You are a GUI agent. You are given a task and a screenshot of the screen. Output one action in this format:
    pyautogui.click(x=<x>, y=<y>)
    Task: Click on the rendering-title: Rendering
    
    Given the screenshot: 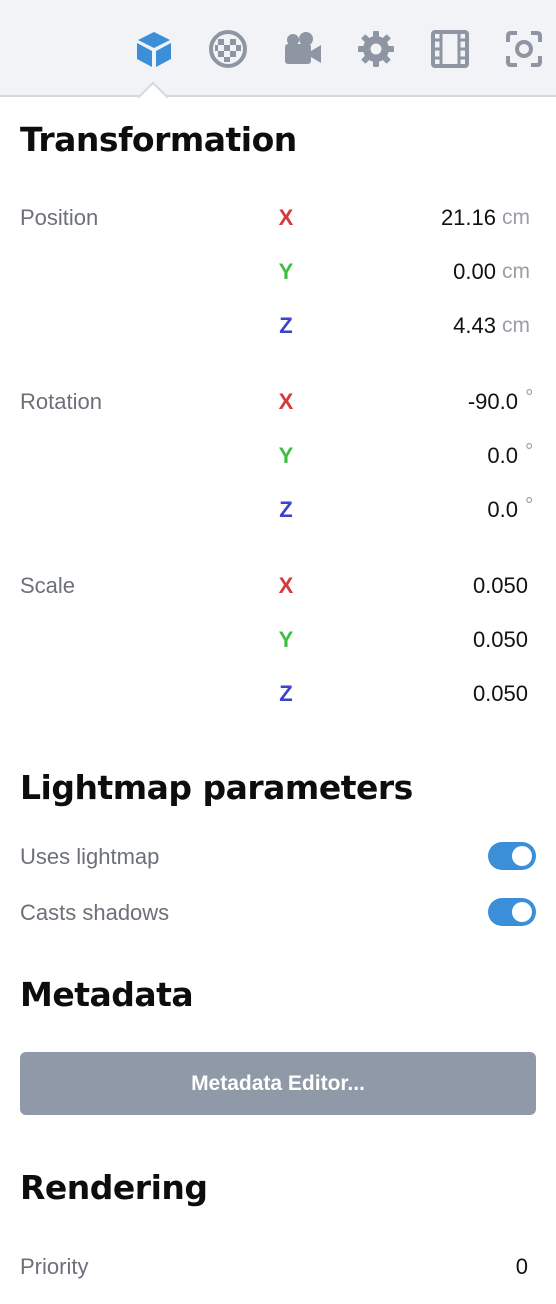 What is the action you would take?
    pyautogui.click(x=114, y=1187)
    